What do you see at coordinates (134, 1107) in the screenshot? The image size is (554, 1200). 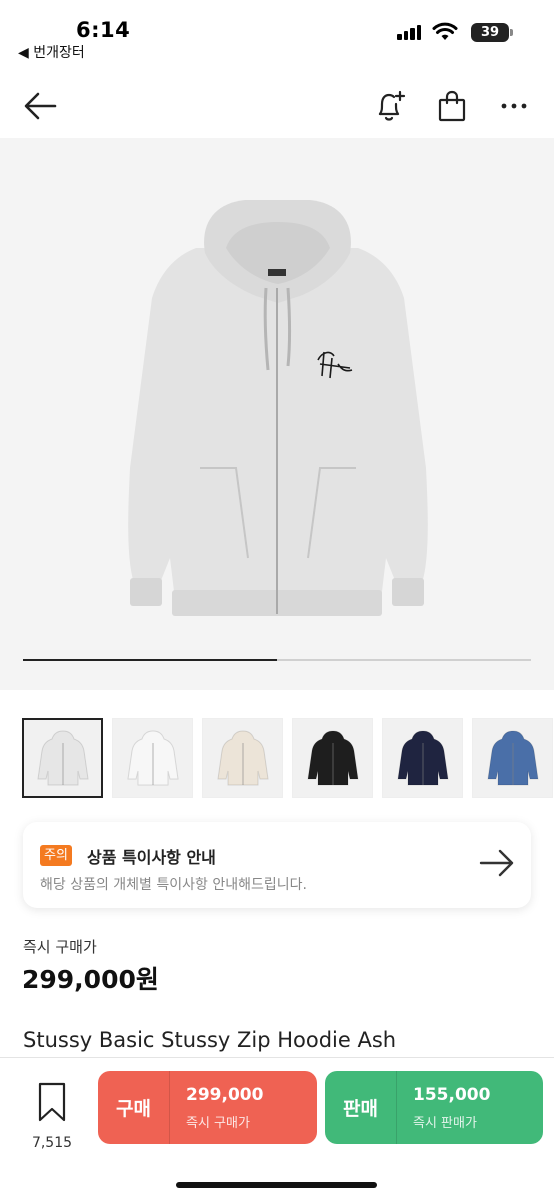 I see `buy-label: 구매` at bounding box center [134, 1107].